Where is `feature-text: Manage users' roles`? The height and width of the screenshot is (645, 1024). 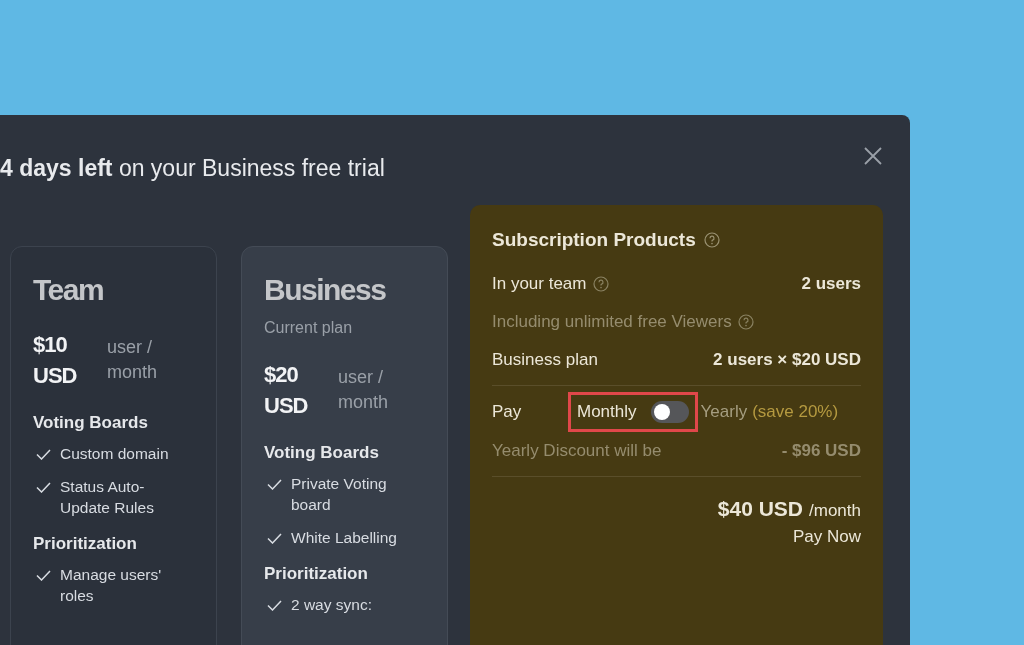
feature-text: Manage users' roles is located at coordinates (111, 585).